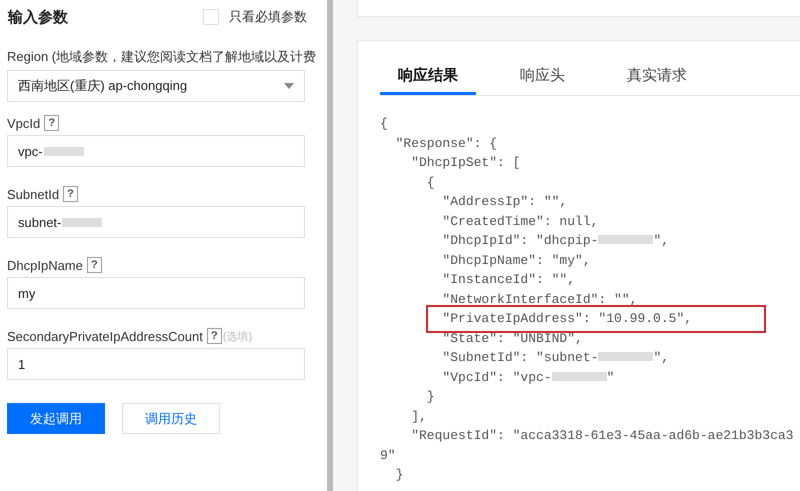  Describe the element at coordinates (512, 339) in the screenshot. I see `code-line: "State": "UNBIND",` at that location.